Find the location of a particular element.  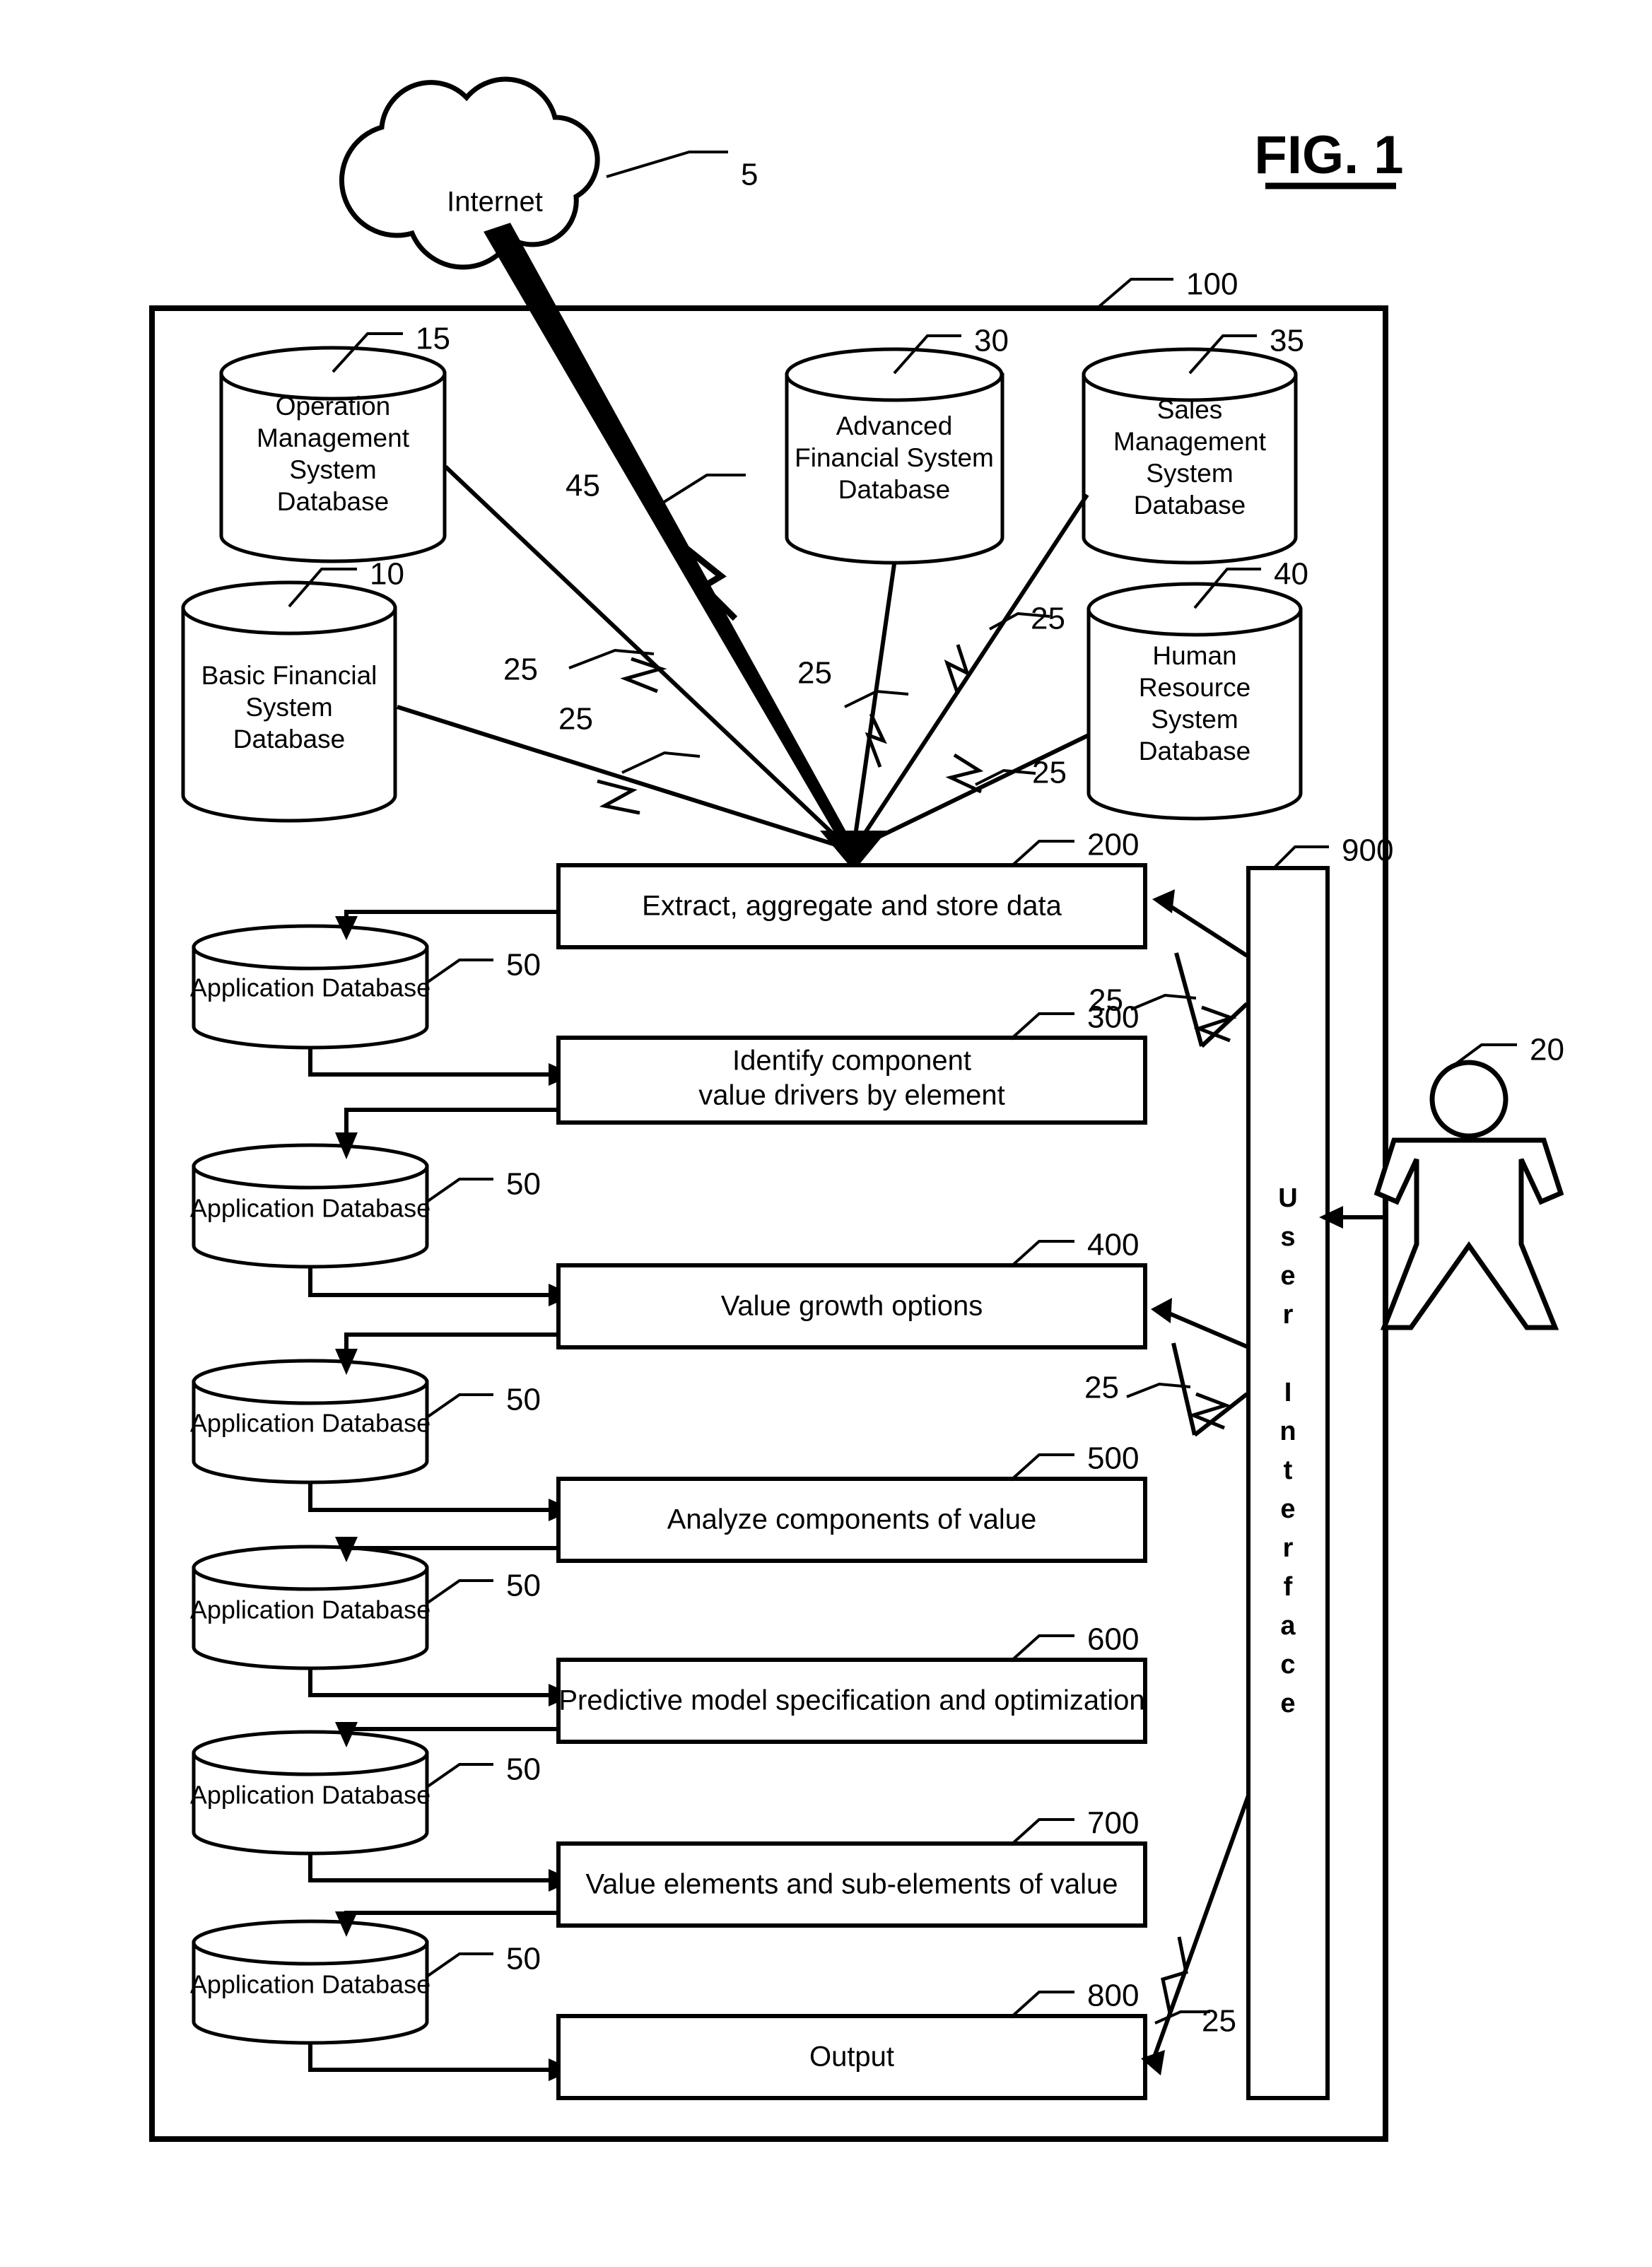

cloud-ref: 5 is located at coordinates (749, 175).